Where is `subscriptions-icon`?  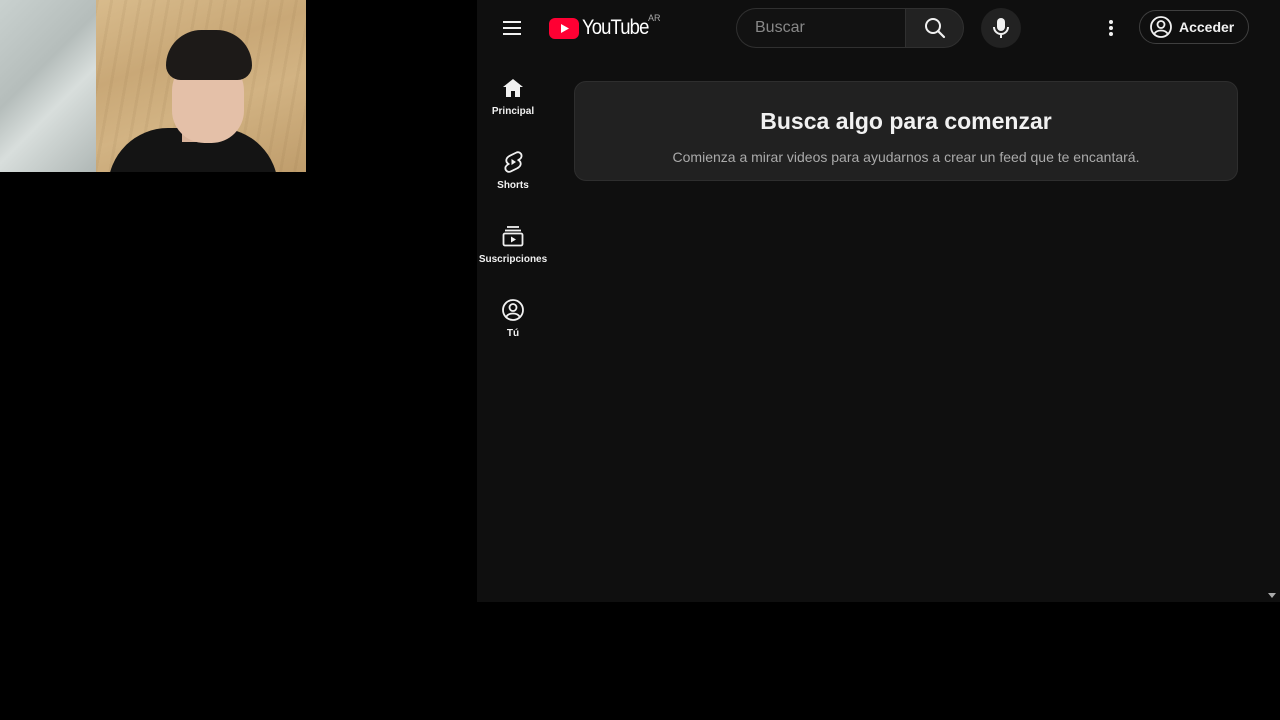
subscriptions-icon is located at coordinates (513, 236).